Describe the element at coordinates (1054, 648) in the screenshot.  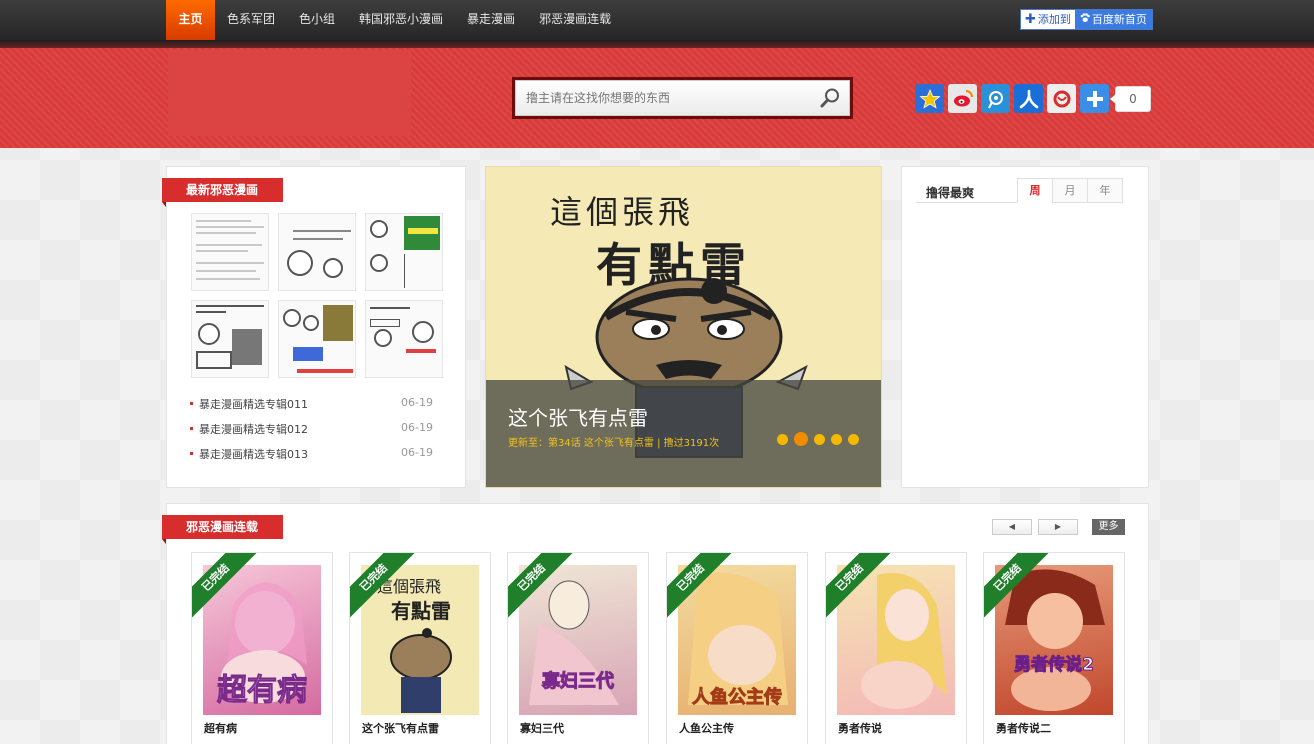
I see `comic-card: 勇者传说2 已完结 勇者传说二` at that location.